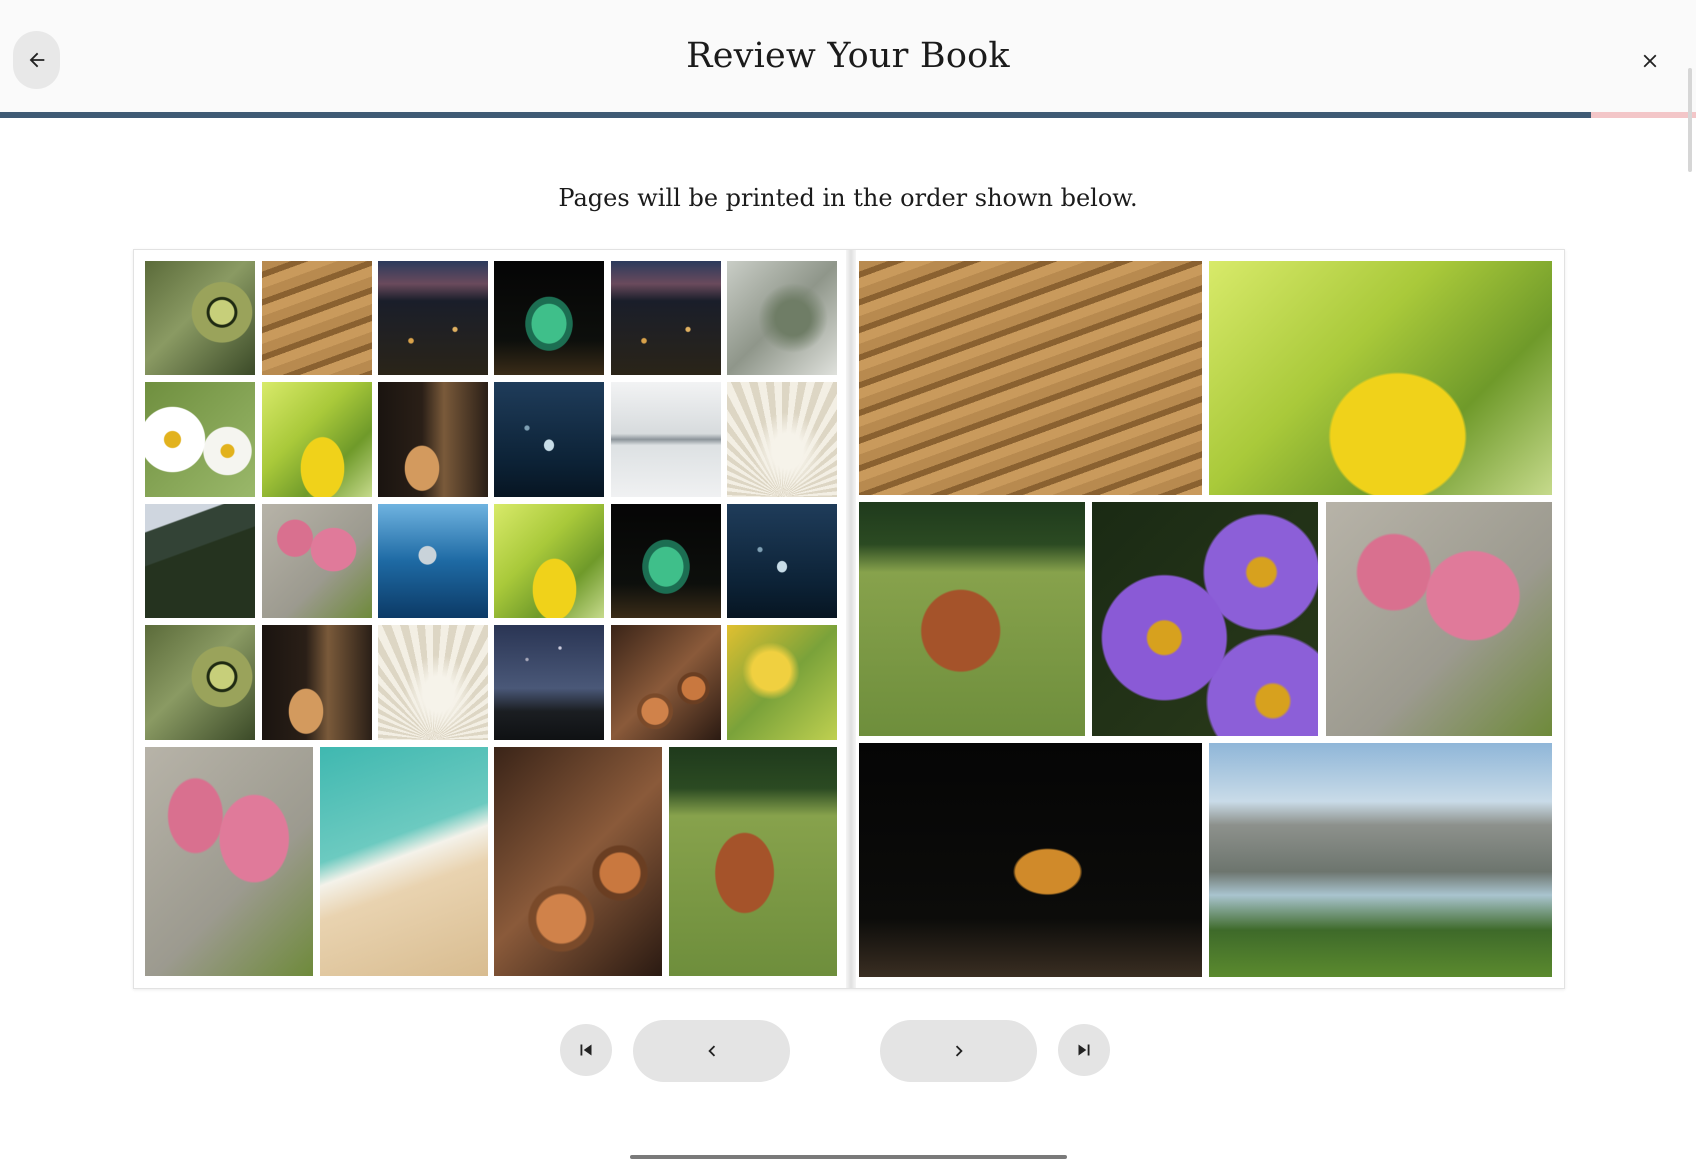  I want to click on home-indicator, so click(848, 1157).